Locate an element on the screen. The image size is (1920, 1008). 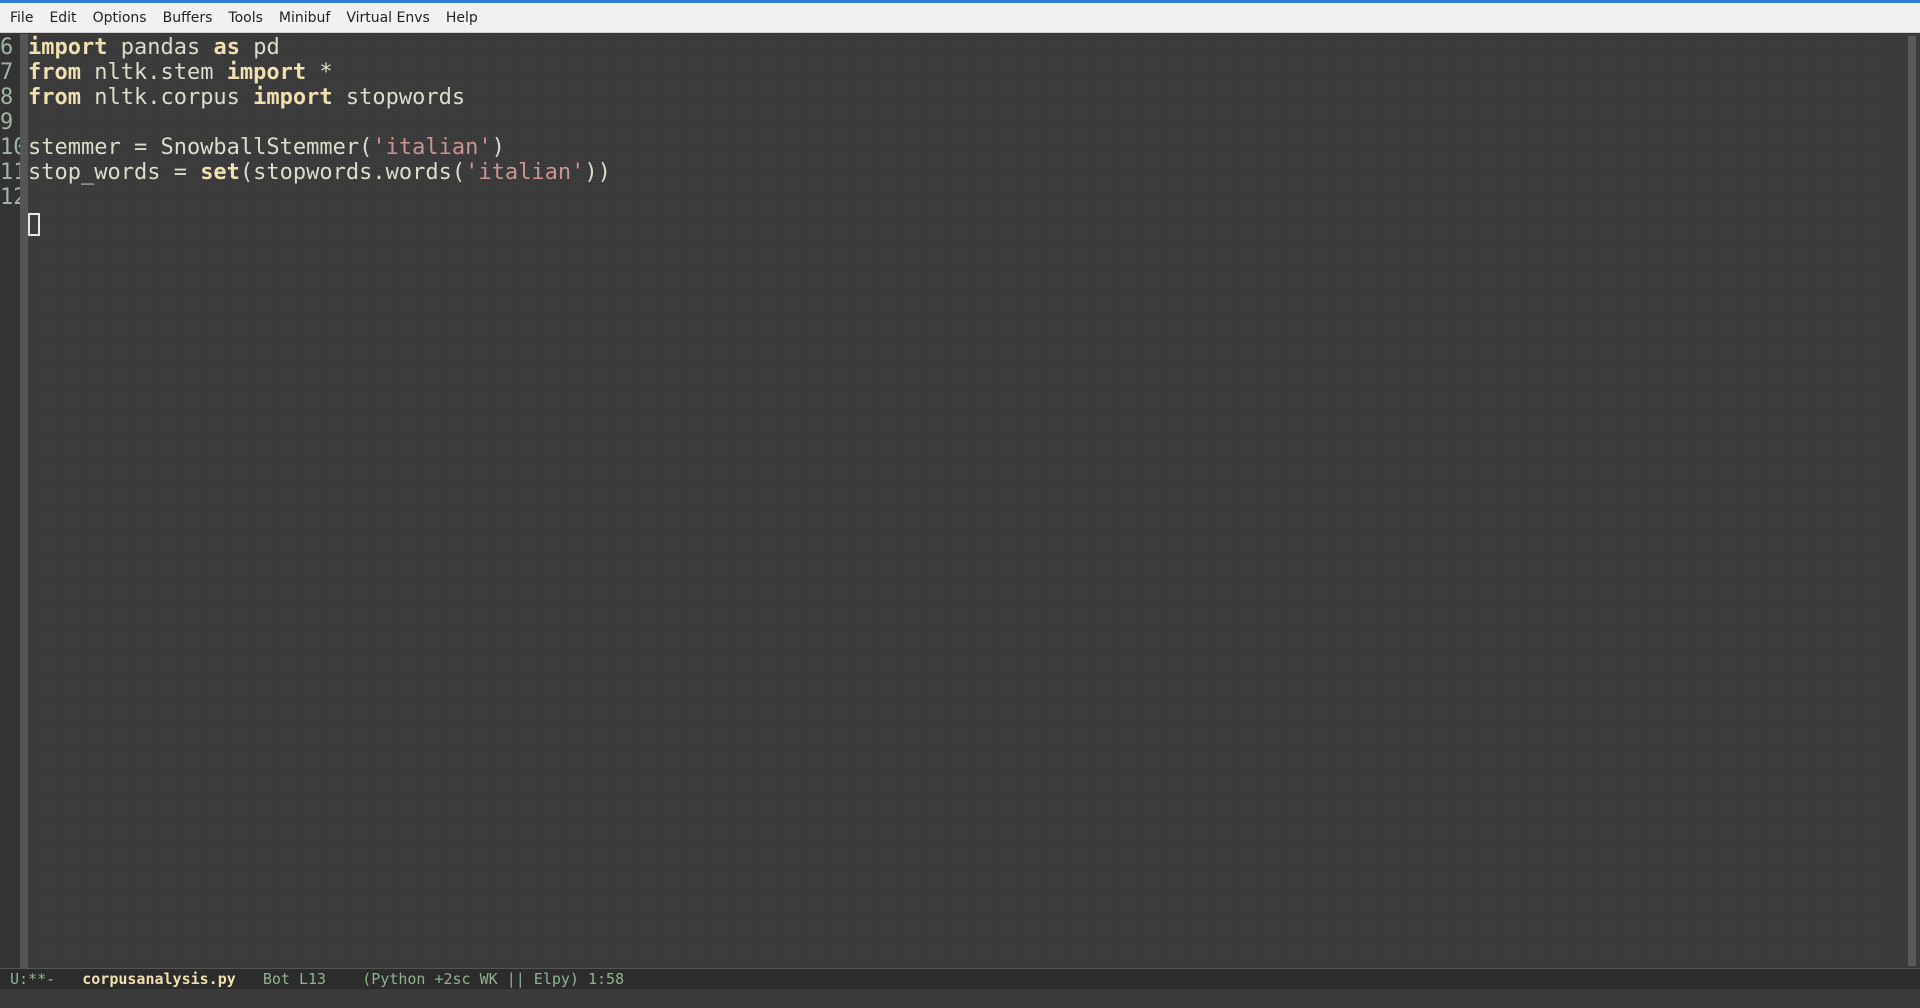
code-line: from nltk.stem import * is located at coordinates (960, 72).